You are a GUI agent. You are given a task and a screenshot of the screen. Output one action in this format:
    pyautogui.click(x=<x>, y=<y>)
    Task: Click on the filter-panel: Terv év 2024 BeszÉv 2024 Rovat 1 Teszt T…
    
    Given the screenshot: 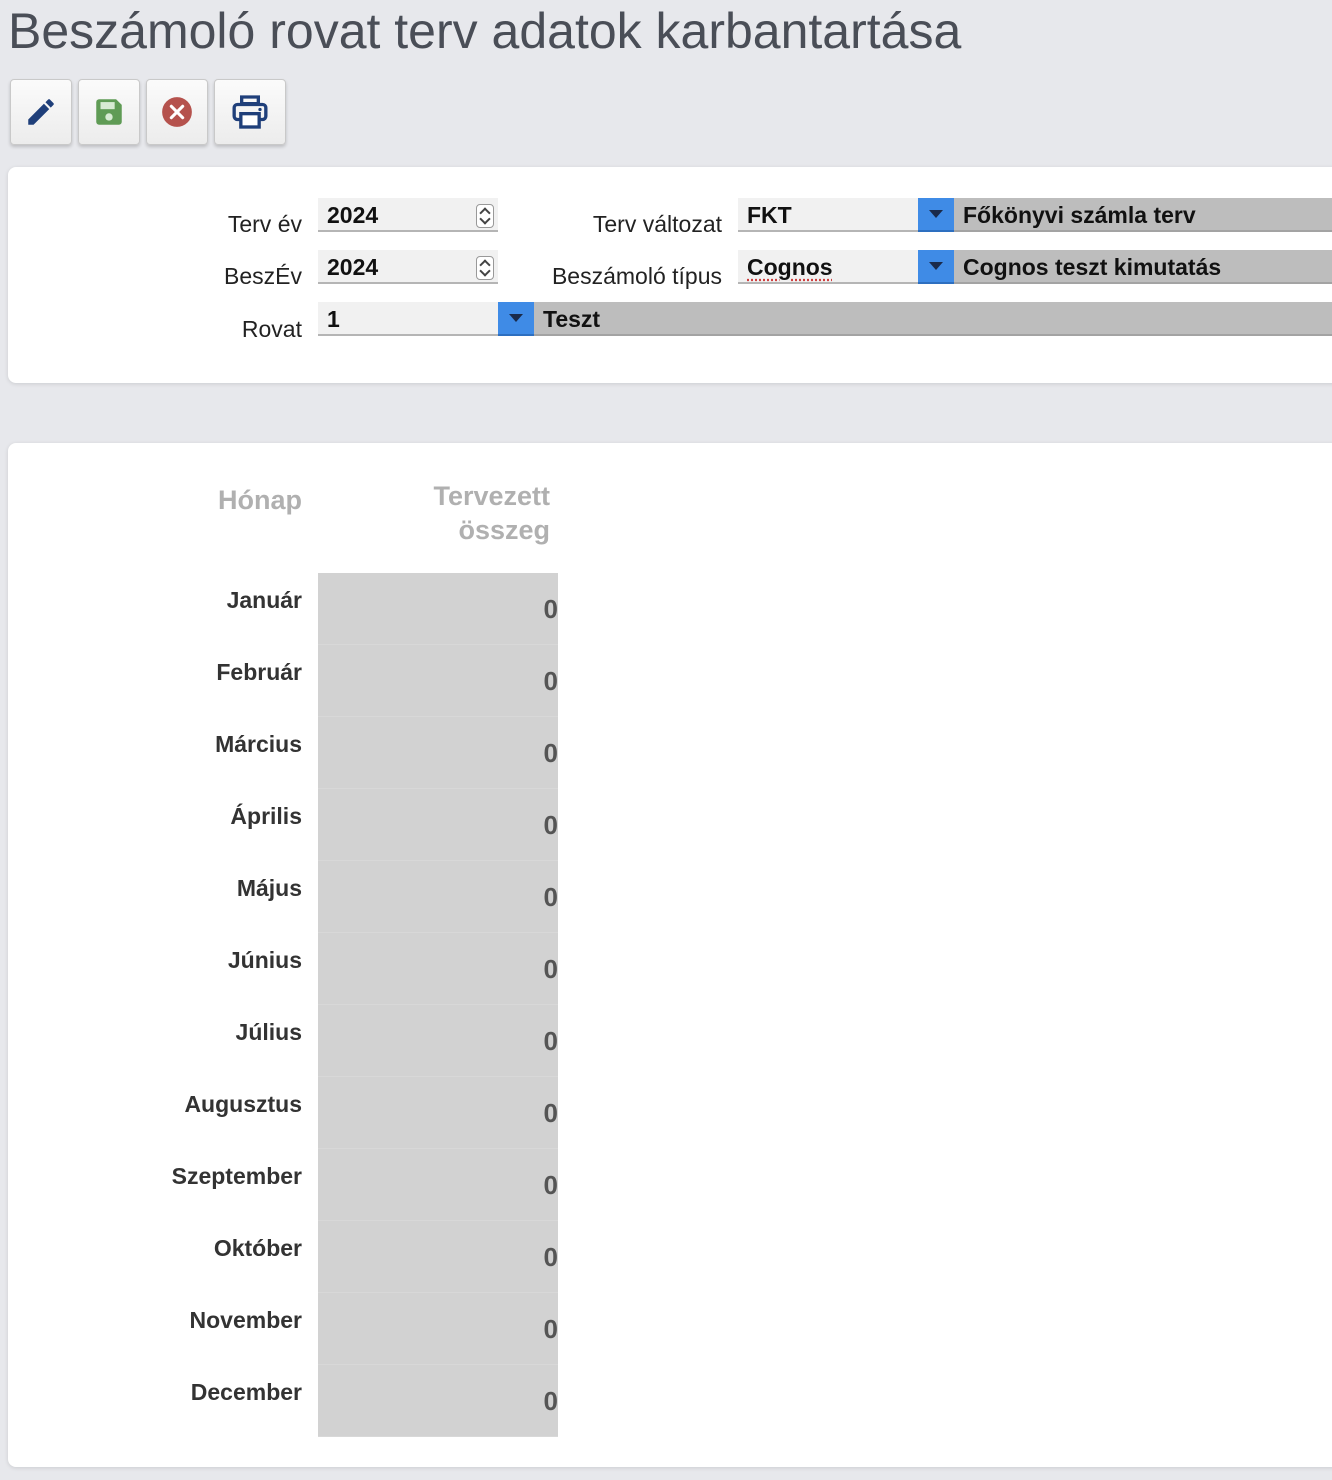 What is the action you would take?
    pyautogui.click(x=670, y=275)
    